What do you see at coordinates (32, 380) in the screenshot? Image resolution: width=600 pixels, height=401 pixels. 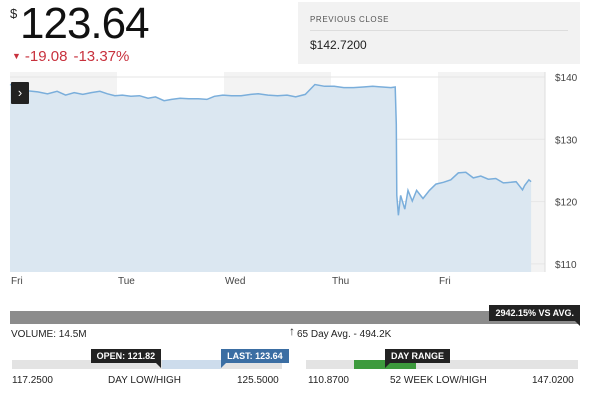 I see `day-low-value: 117.2500` at bounding box center [32, 380].